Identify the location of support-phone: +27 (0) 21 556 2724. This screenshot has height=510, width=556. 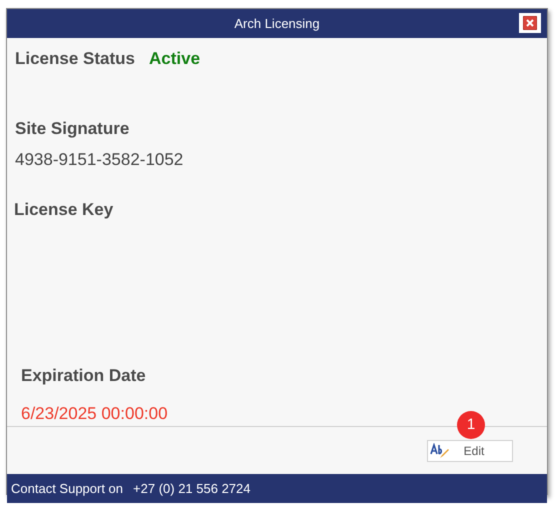
(191, 489).